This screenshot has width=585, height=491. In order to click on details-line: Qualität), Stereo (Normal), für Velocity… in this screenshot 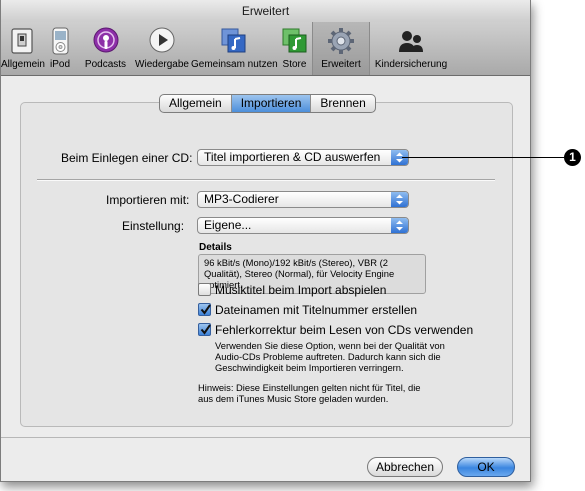, I will do `click(299, 273)`.